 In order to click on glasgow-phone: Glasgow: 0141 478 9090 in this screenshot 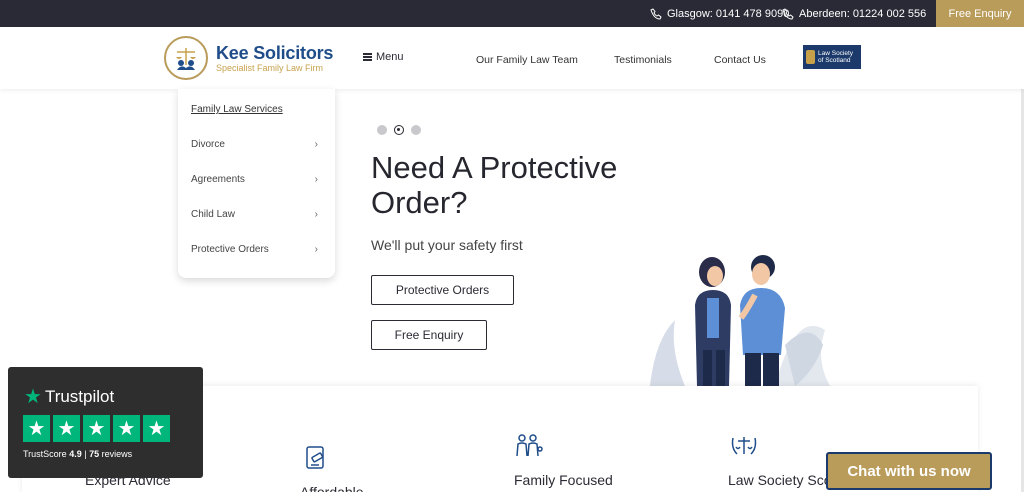, I will do `click(719, 13)`.